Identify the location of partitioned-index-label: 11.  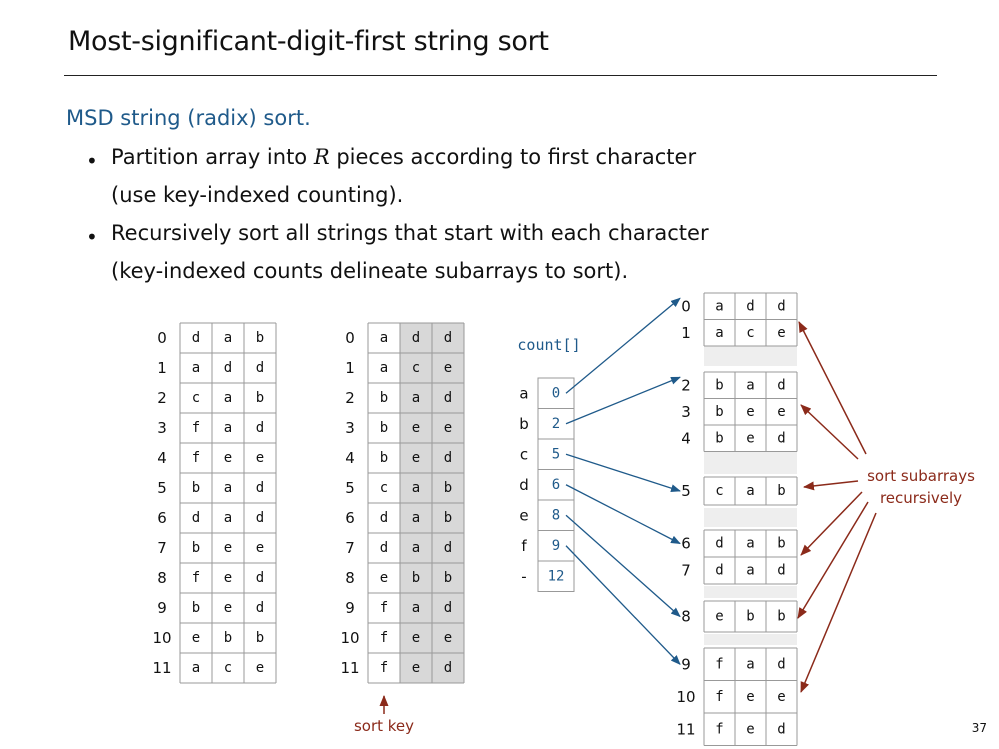
(349, 668).